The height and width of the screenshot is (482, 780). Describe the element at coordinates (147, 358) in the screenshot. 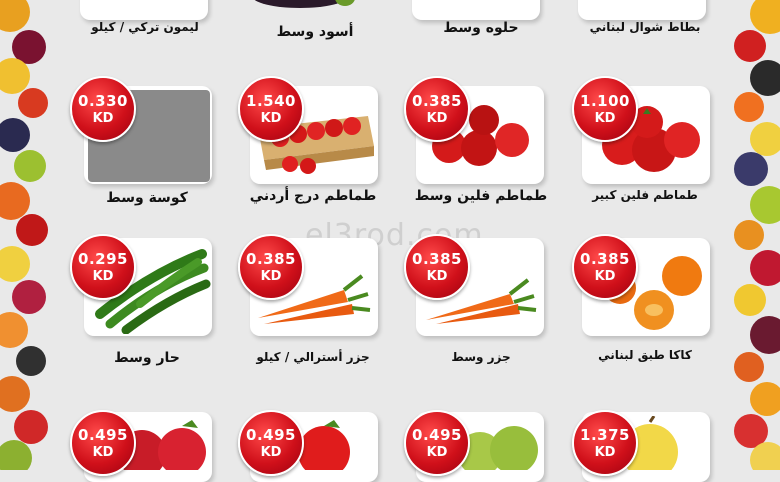

I see `product-name: حار وسط` at that location.